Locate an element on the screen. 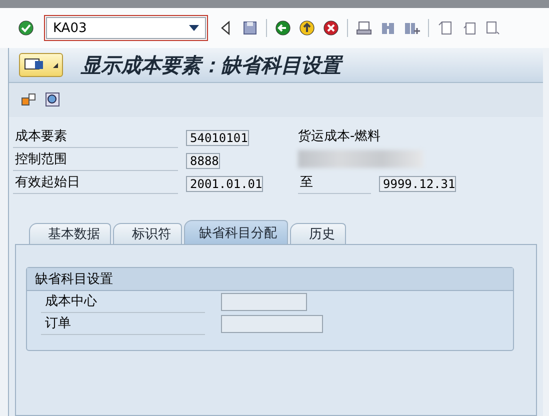 The width and height of the screenshot is (549, 416). value-field: 2001.01.01 is located at coordinates (225, 184).